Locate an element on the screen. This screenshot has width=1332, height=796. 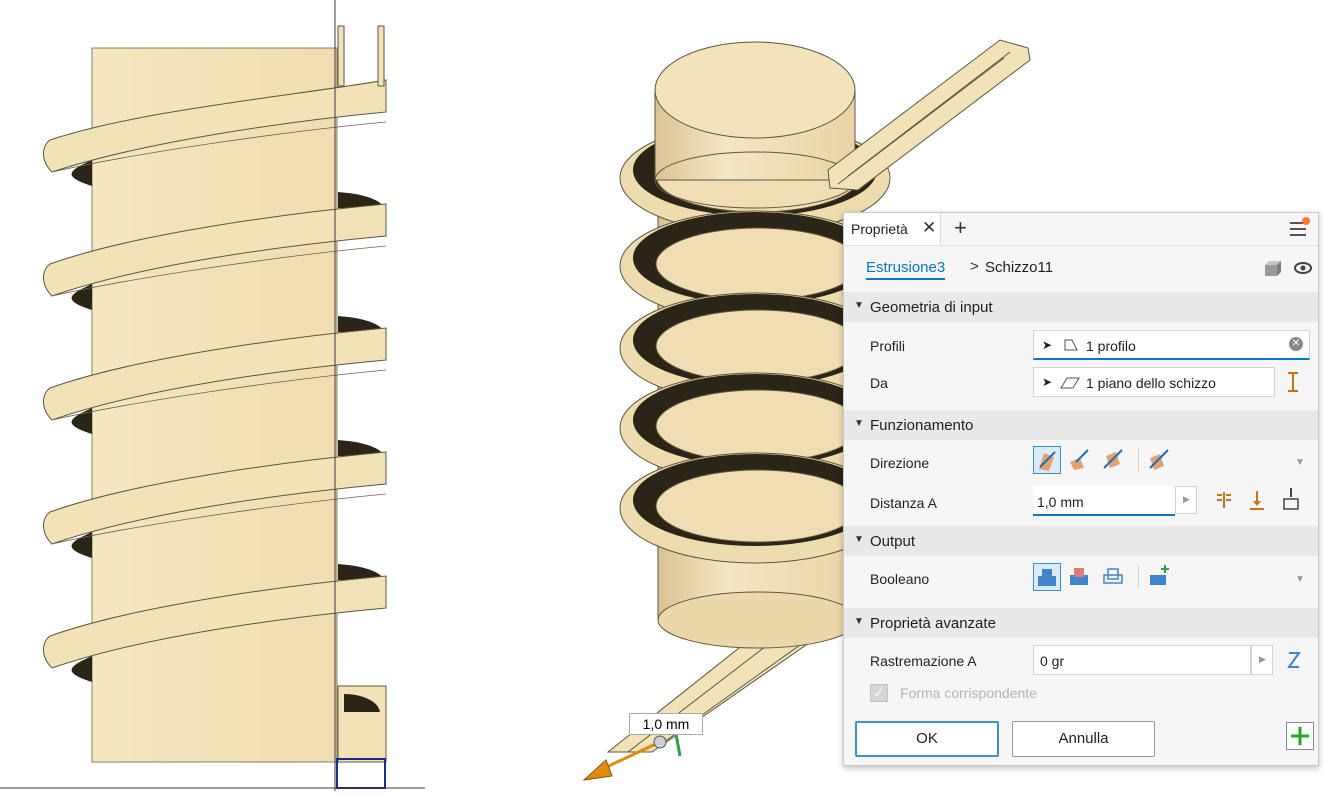
distance-extent-icon is located at coordinates (1224, 500).